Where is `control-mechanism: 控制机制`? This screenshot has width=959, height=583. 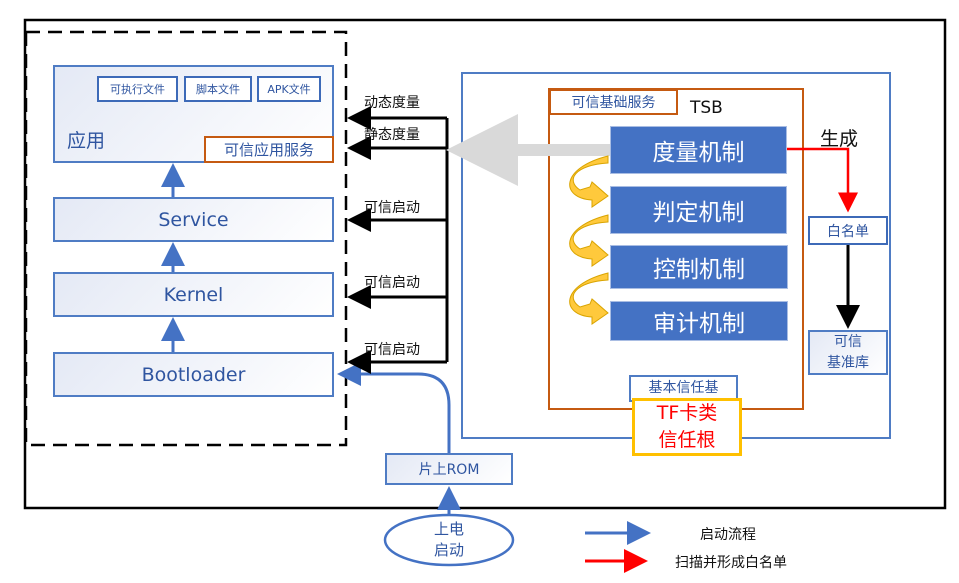 control-mechanism: 控制机制 is located at coordinates (699, 267).